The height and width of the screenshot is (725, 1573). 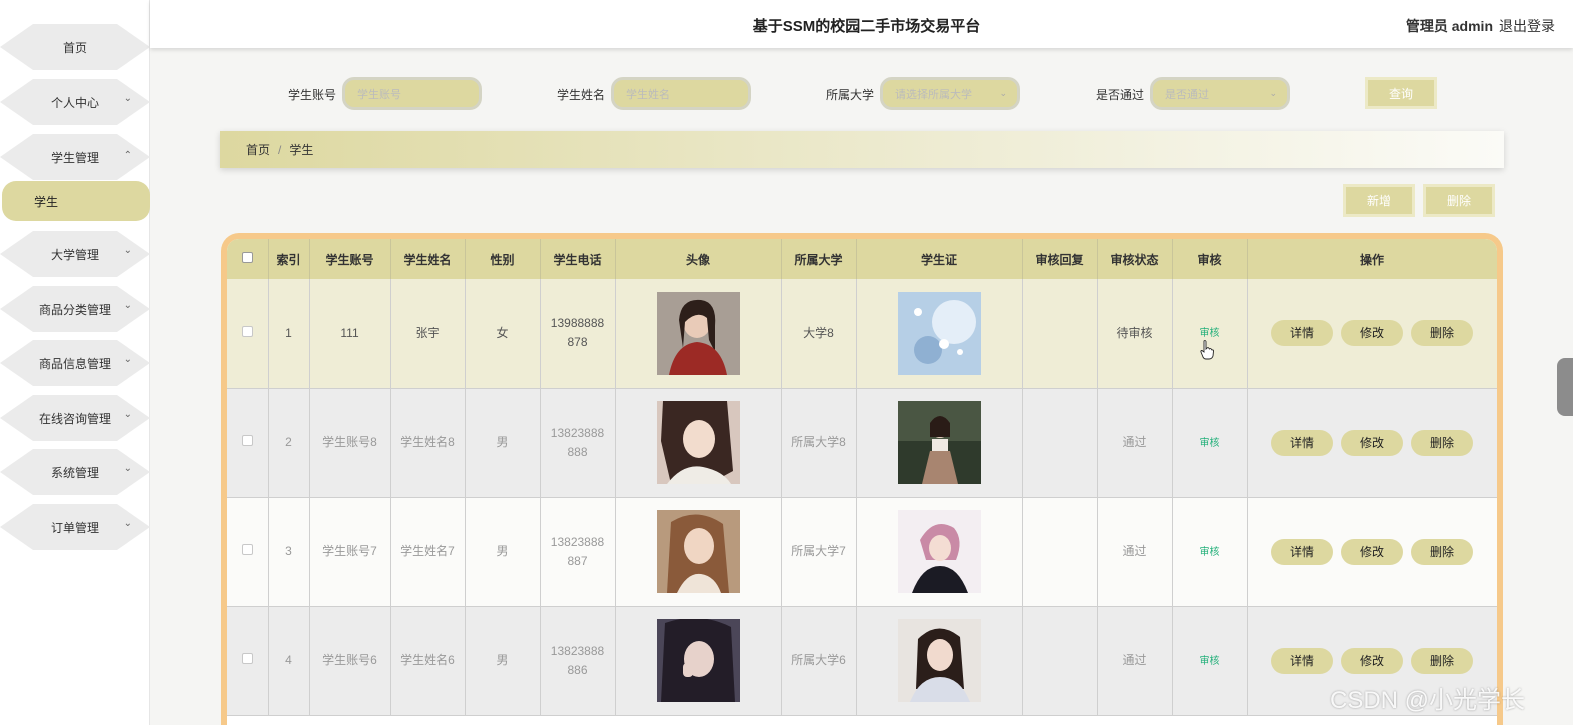 What do you see at coordinates (1220, 93) in the screenshot?
I see `passed-select: 是否通过 ⌄` at bounding box center [1220, 93].